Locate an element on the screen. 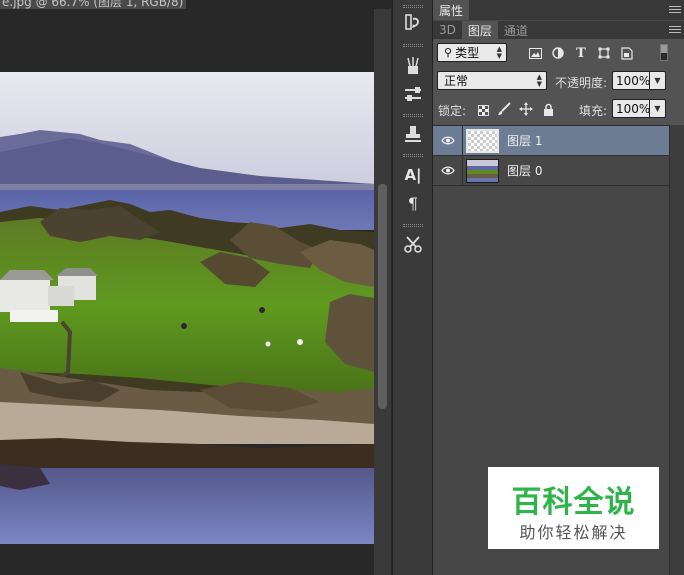 The width and height of the screenshot is (684, 575). watermark-title: 百科全说 is located at coordinates (573, 502).